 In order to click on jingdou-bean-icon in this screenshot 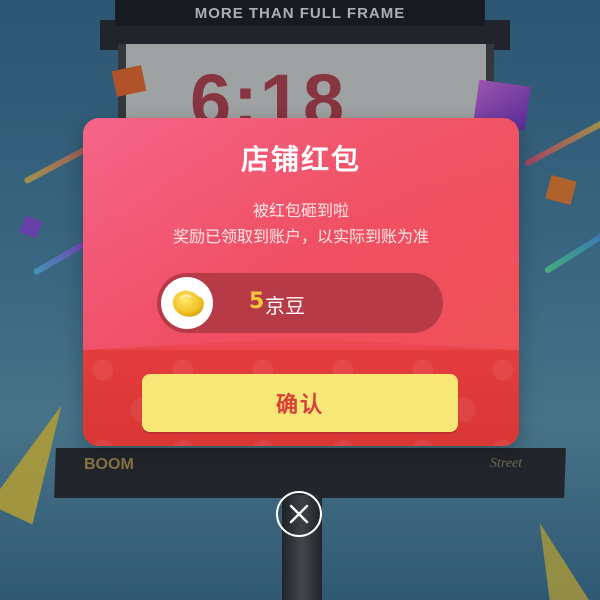, I will do `click(187, 303)`.